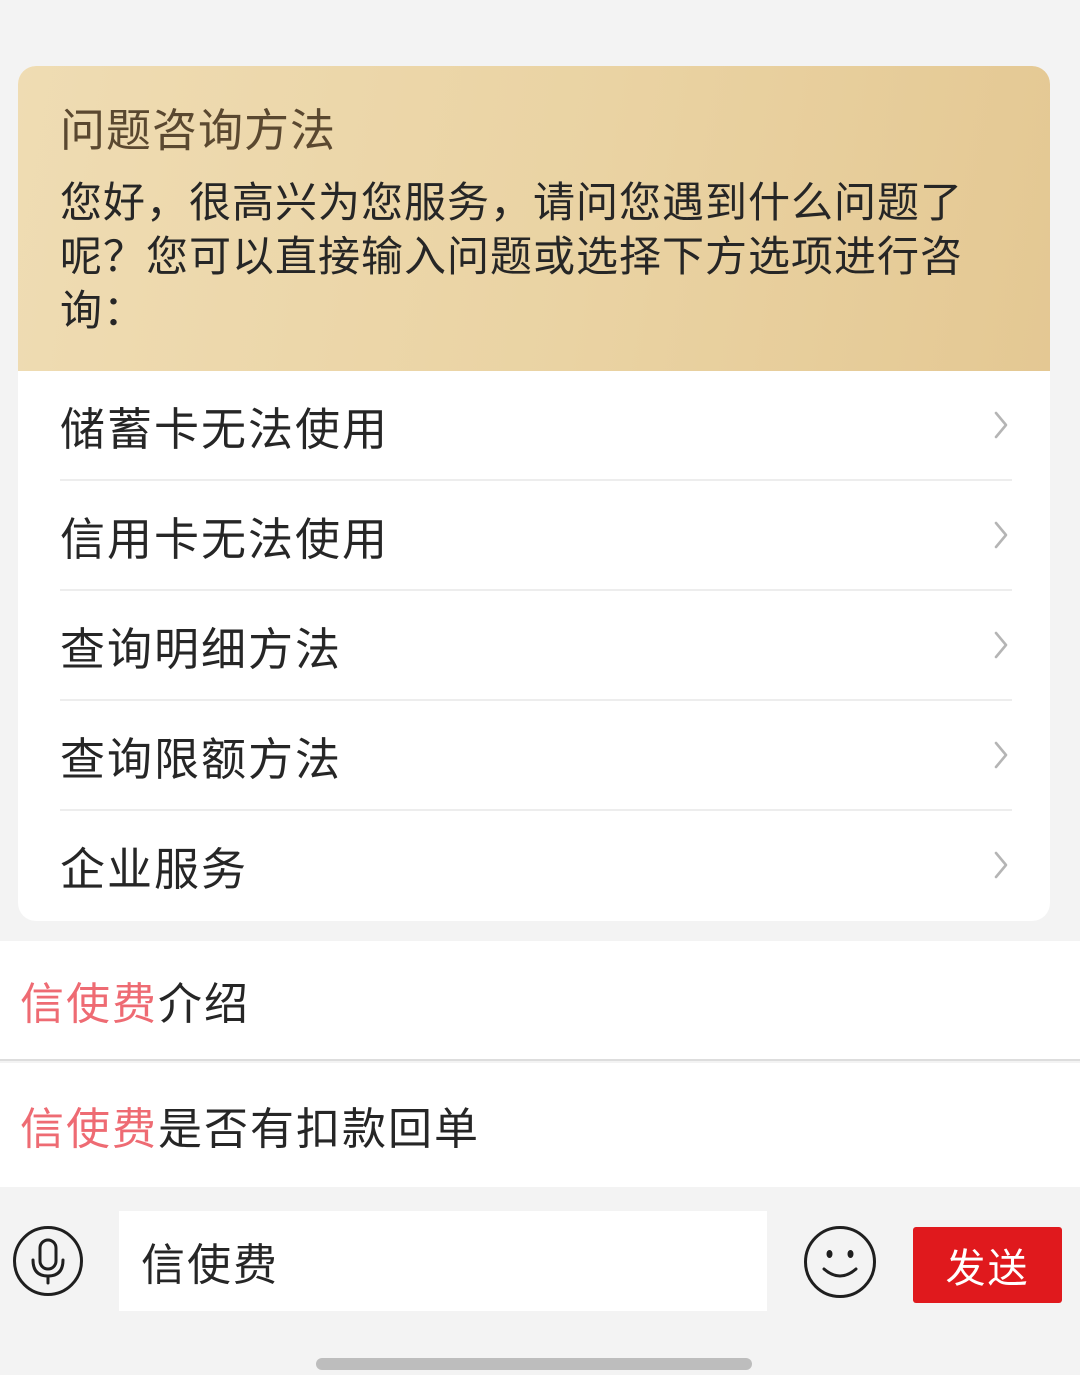  What do you see at coordinates (48, 1261) in the screenshot?
I see `microphone-icon` at bounding box center [48, 1261].